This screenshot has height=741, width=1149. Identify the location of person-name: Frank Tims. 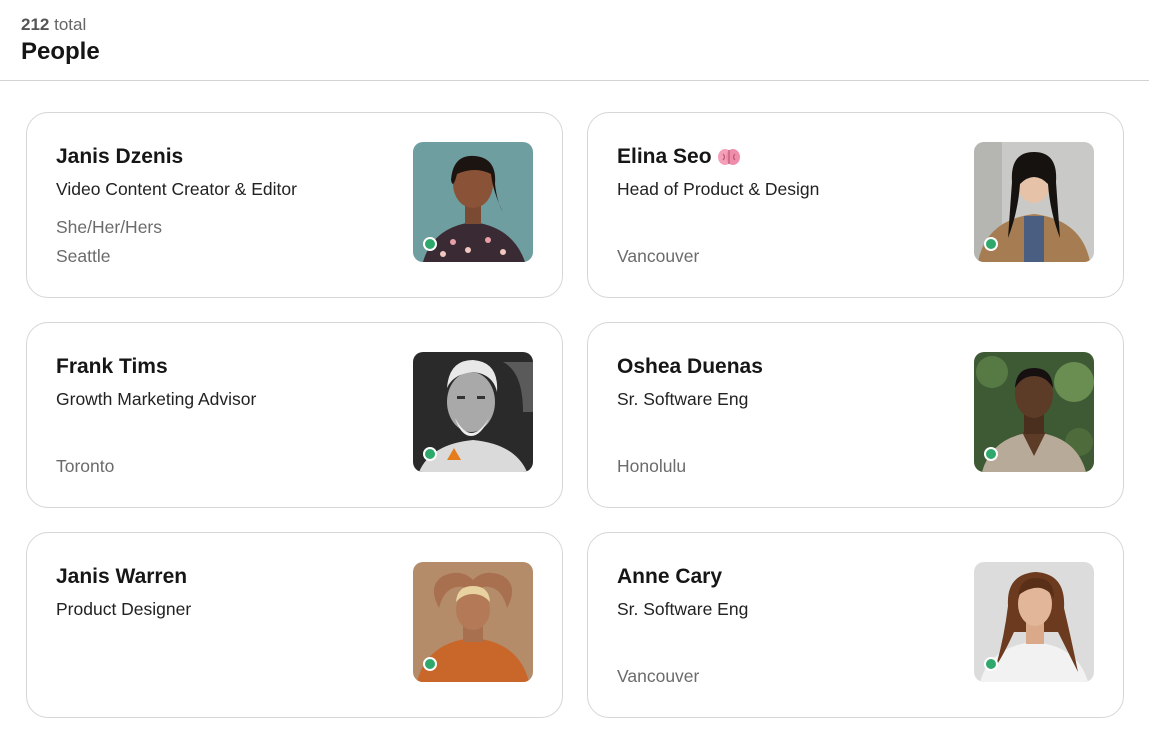
(112, 367).